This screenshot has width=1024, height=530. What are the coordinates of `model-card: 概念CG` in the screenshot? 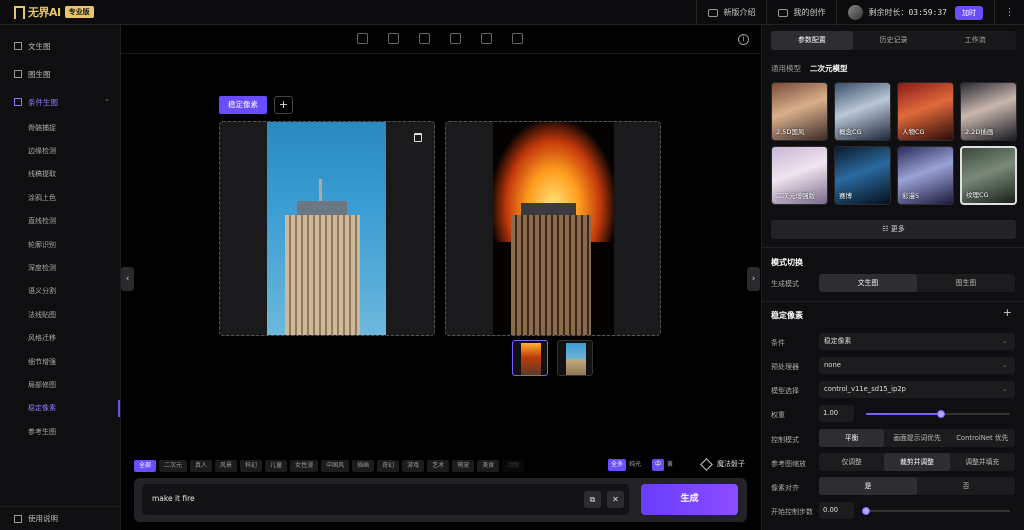 It's located at (862, 111).